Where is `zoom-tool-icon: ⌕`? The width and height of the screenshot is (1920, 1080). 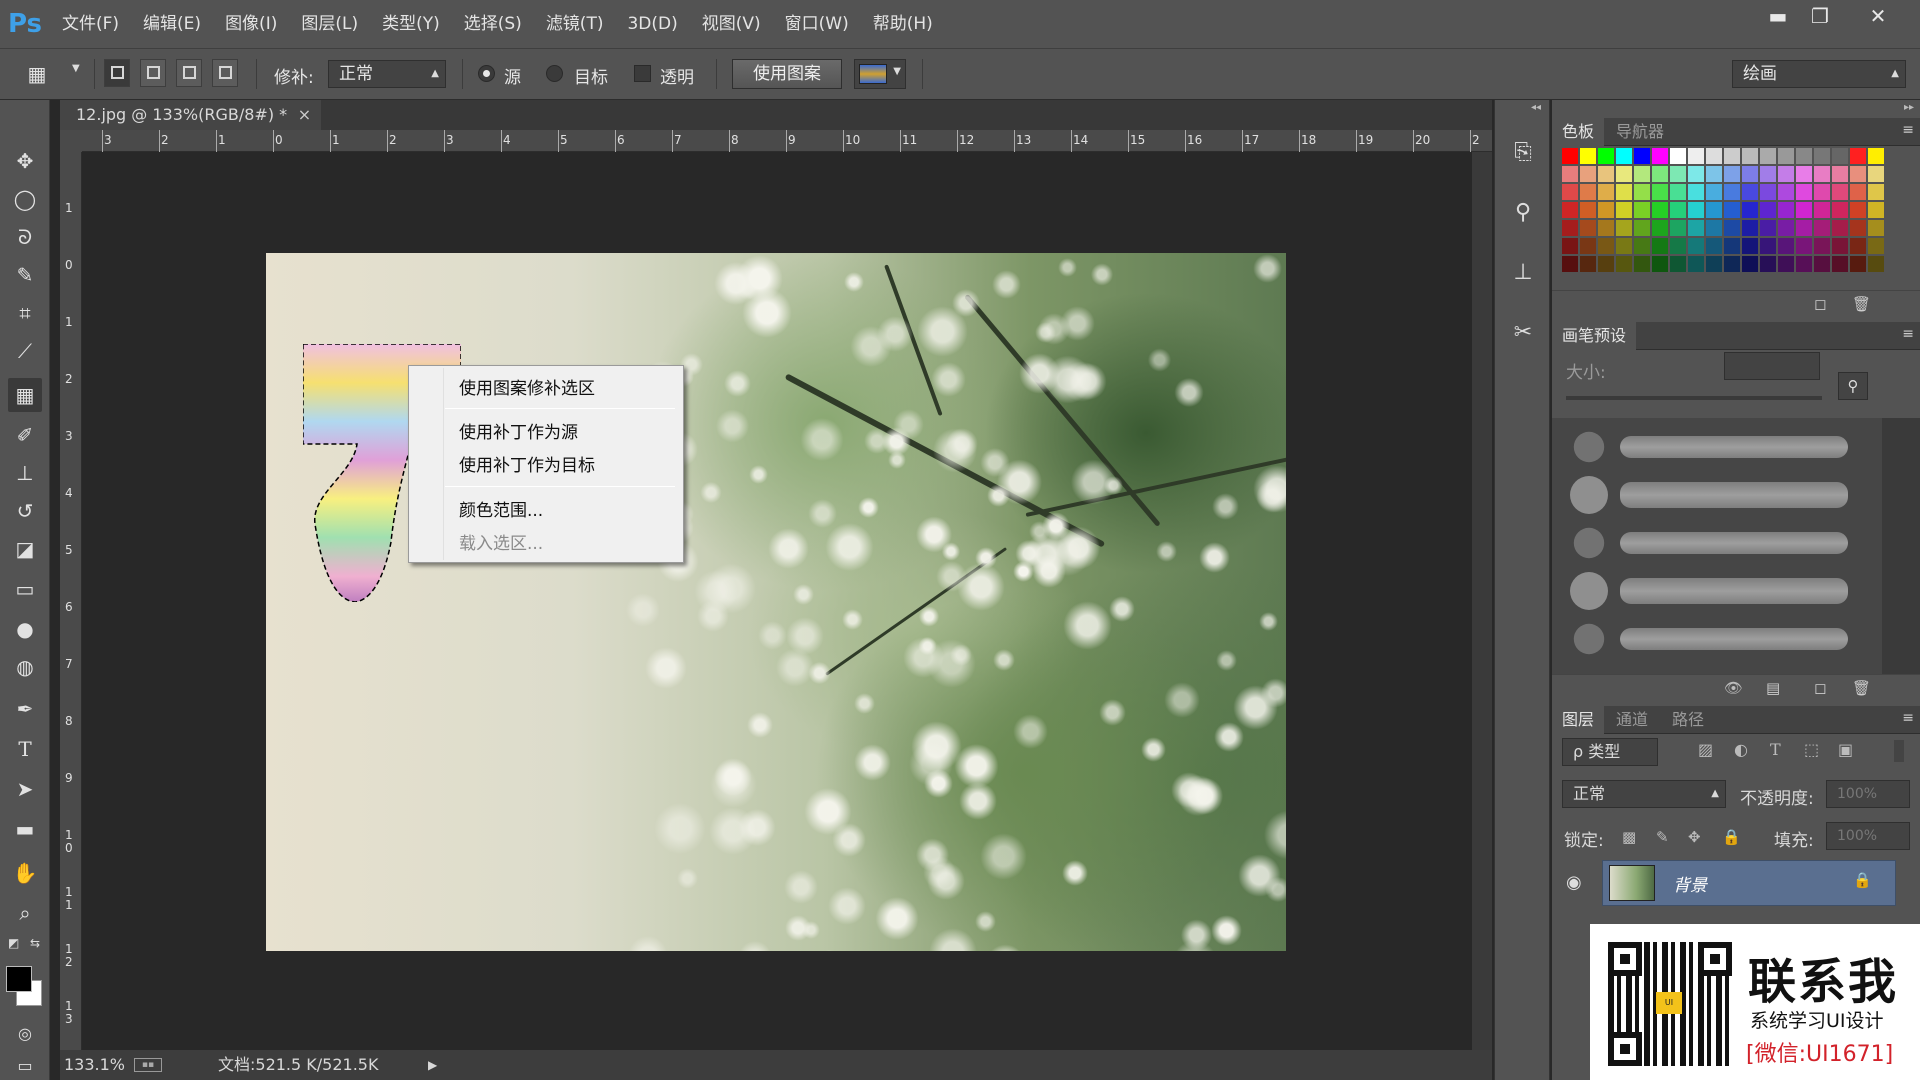
zoom-tool-icon: ⌕ is located at coordinates (25, 913).